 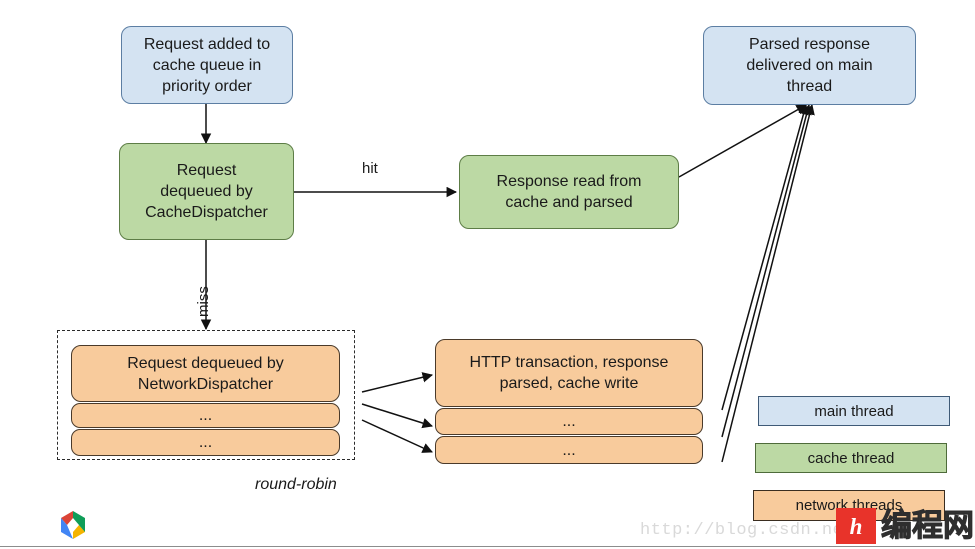 What do you see at coordinates (854, 411) in the screenshot?
I see `legend-item-main-thread: main thread` at bounding box center [854, 411].